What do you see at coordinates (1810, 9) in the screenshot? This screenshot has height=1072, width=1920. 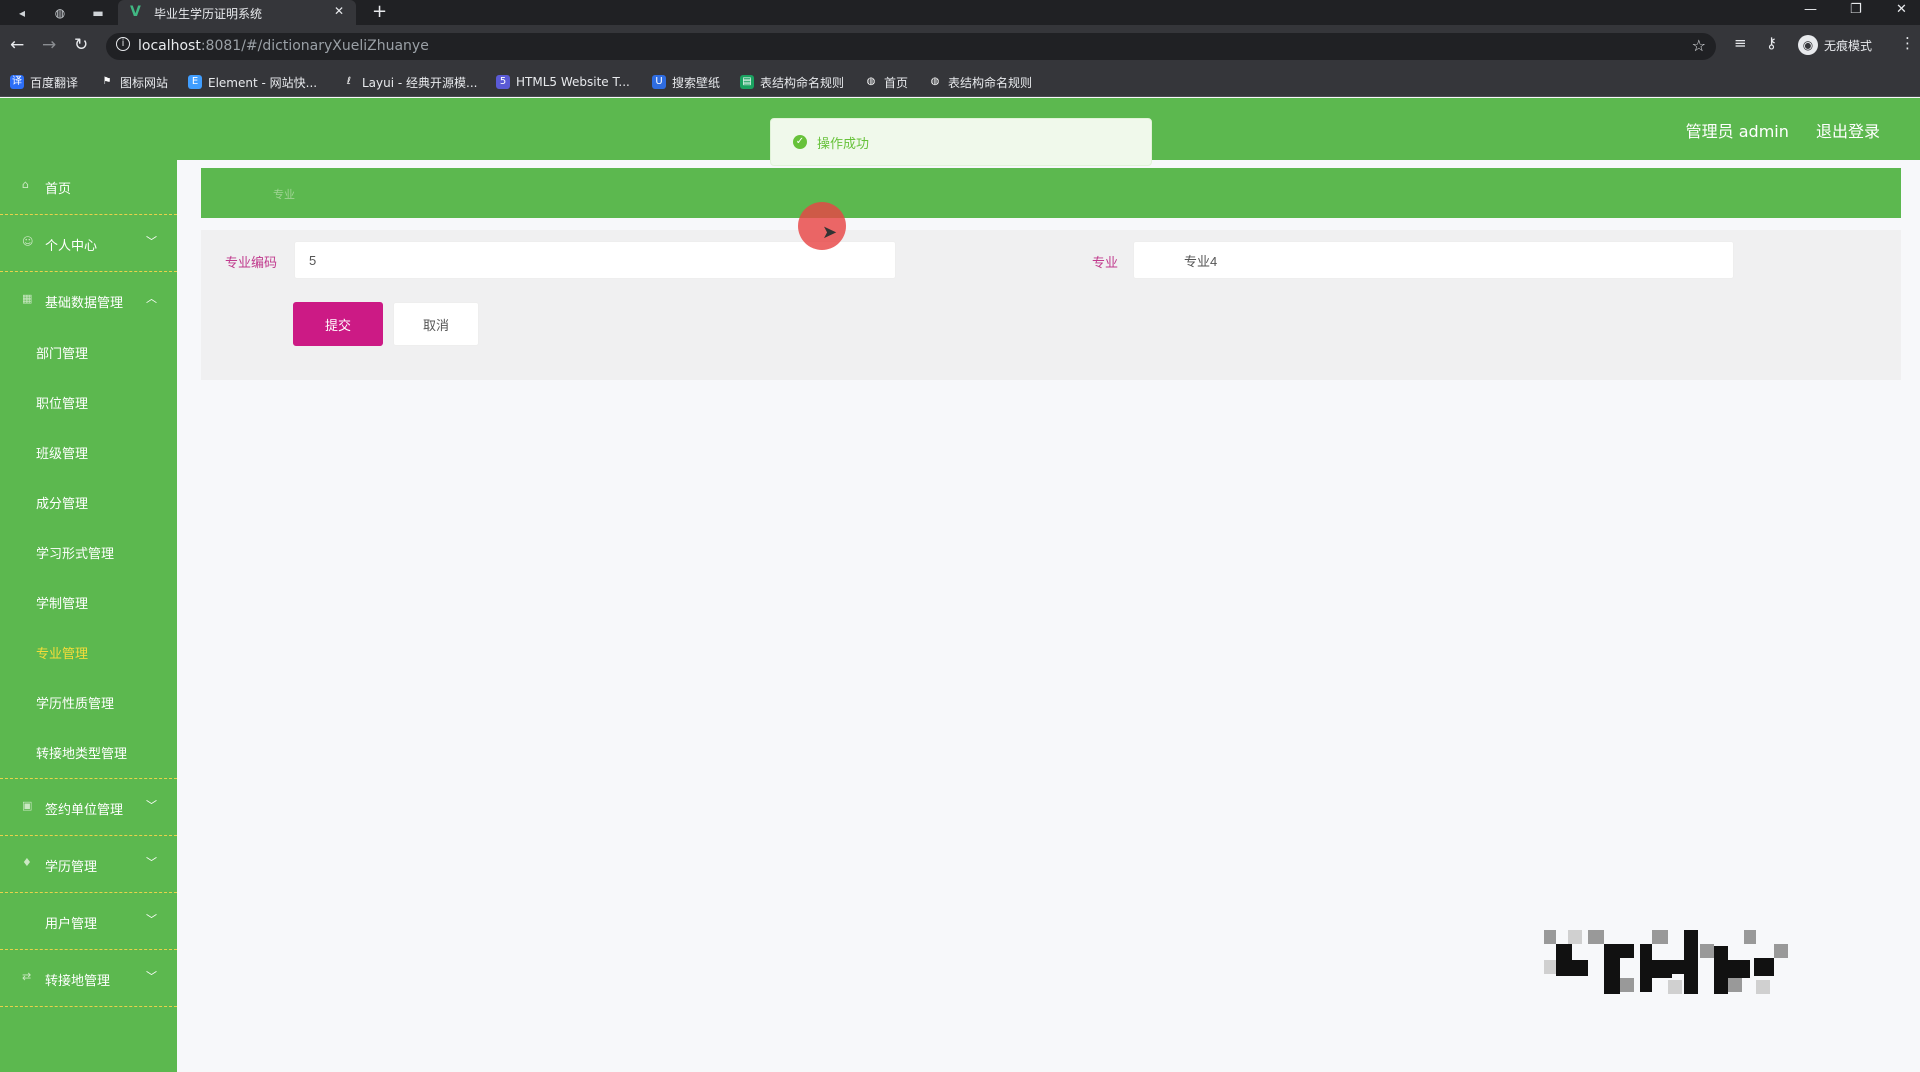 I see `minimize-icon: —` at bounding box center [1810, 9].